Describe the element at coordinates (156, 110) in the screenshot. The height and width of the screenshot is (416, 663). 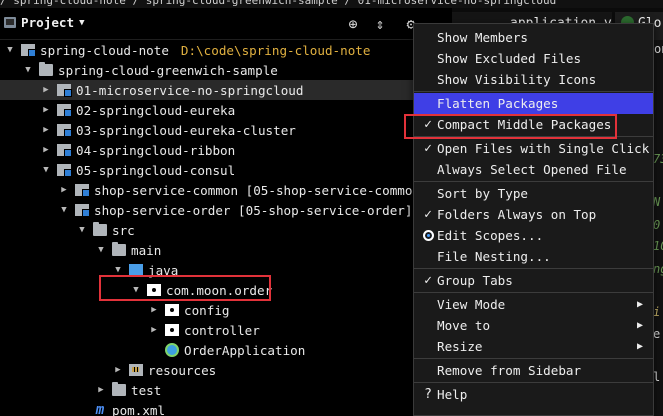
I see `tree-item-label: 02-springcloud-eureka` at that location.